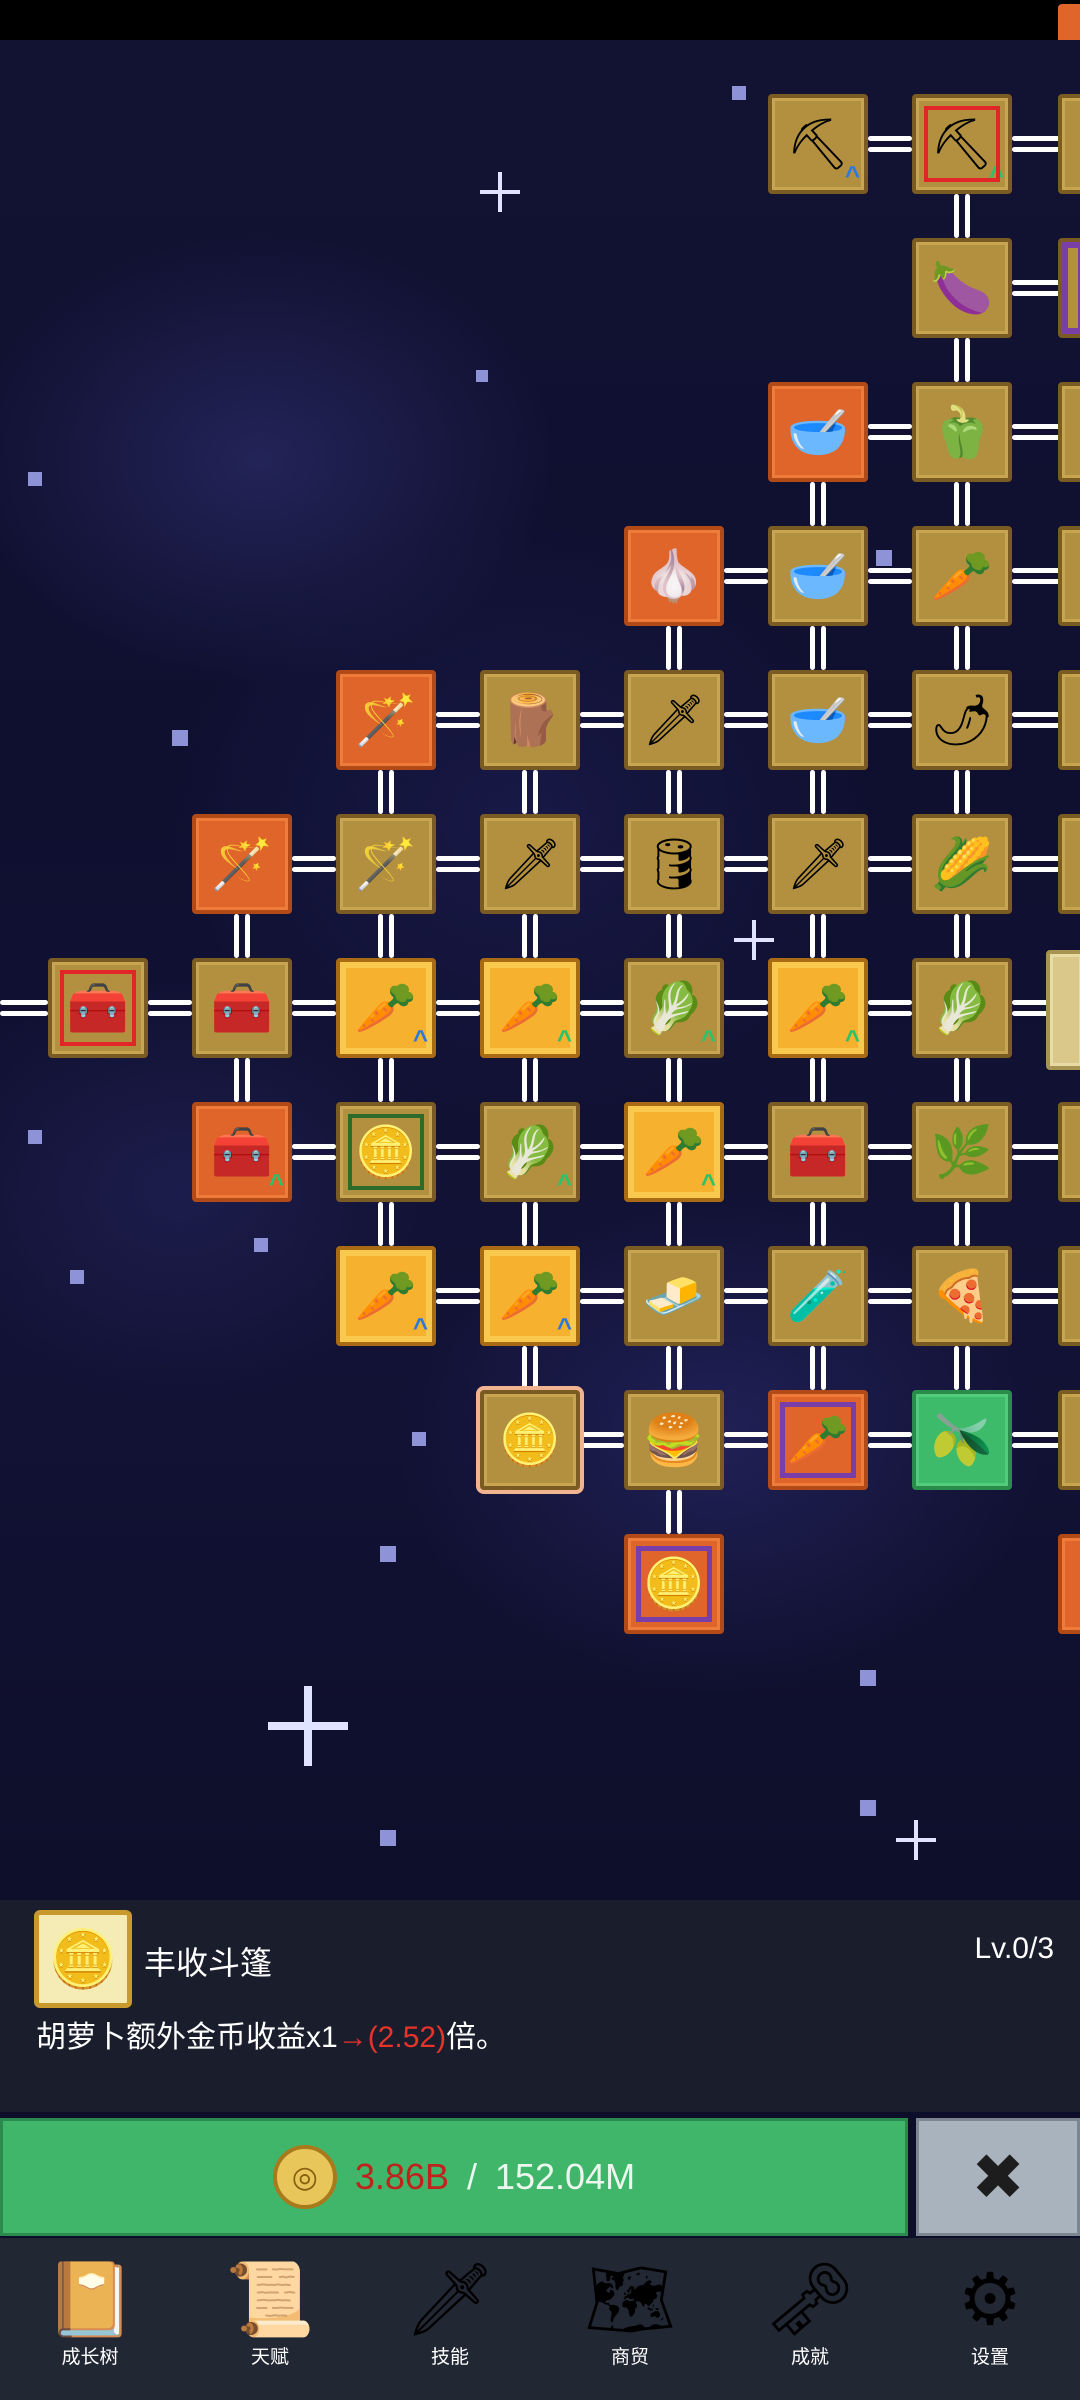  I want to click on node-corn: 🌽, so click(962, 864).